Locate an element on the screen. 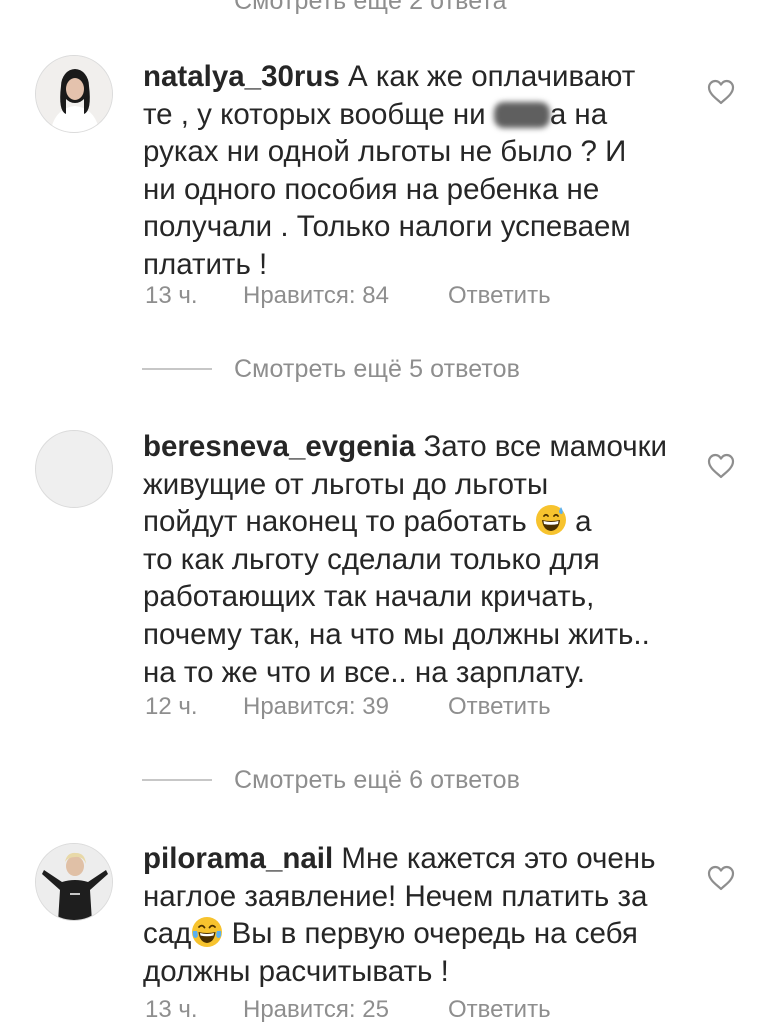  tears-of-joy-emoji-icon is located at coordinates (207, 932).